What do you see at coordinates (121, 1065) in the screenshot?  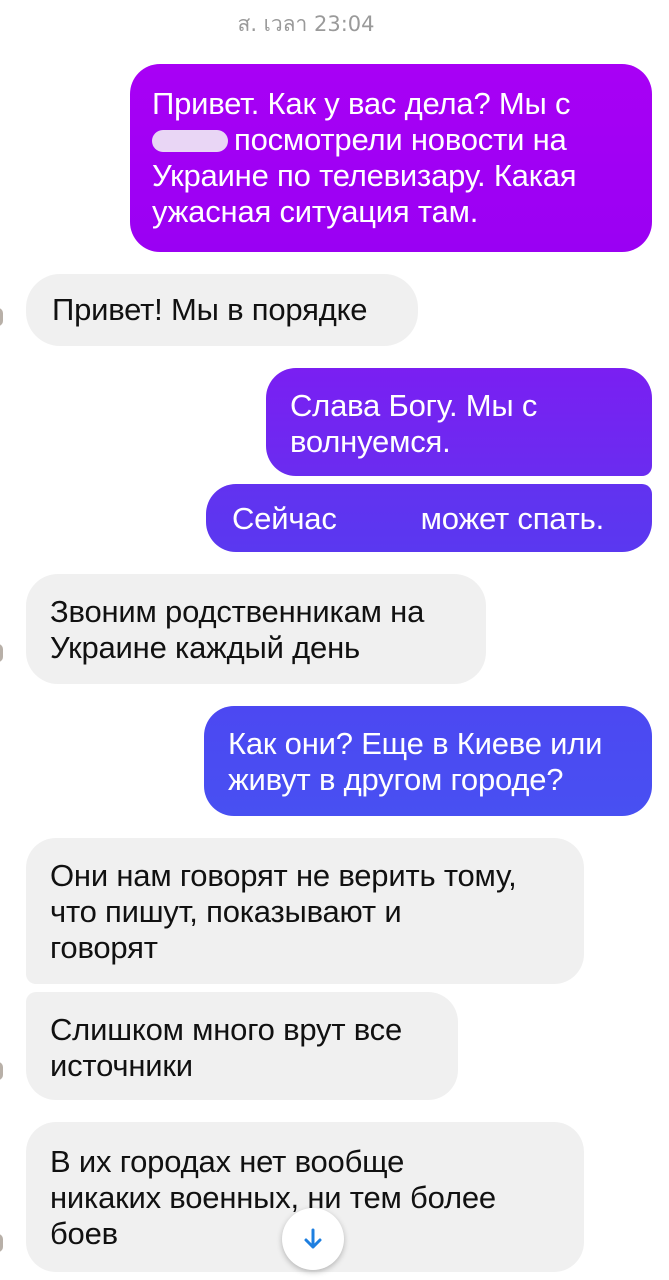 I see `message-text-line: источники` at bounding box center [121, 1065].